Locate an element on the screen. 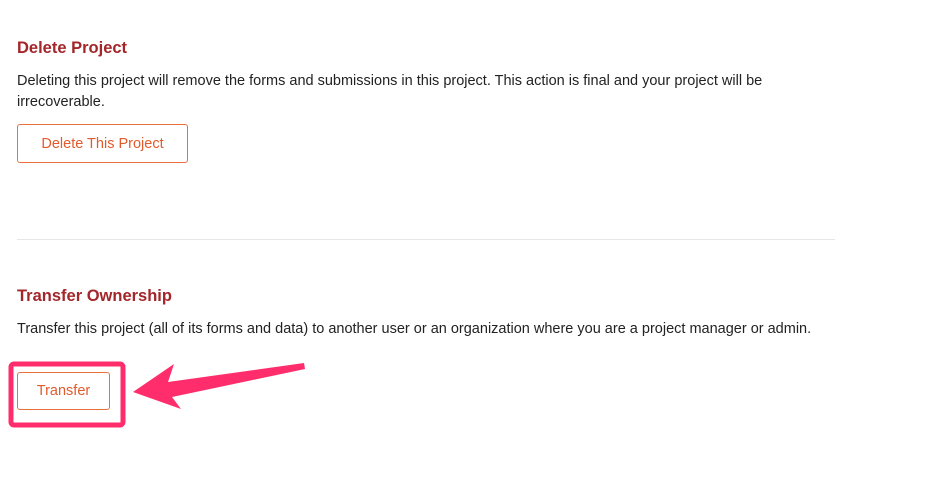 The height and width of the screenshot is (484, 950). transfer-ownership-title: Transfer Ownership is located at coordinates (94, 296).